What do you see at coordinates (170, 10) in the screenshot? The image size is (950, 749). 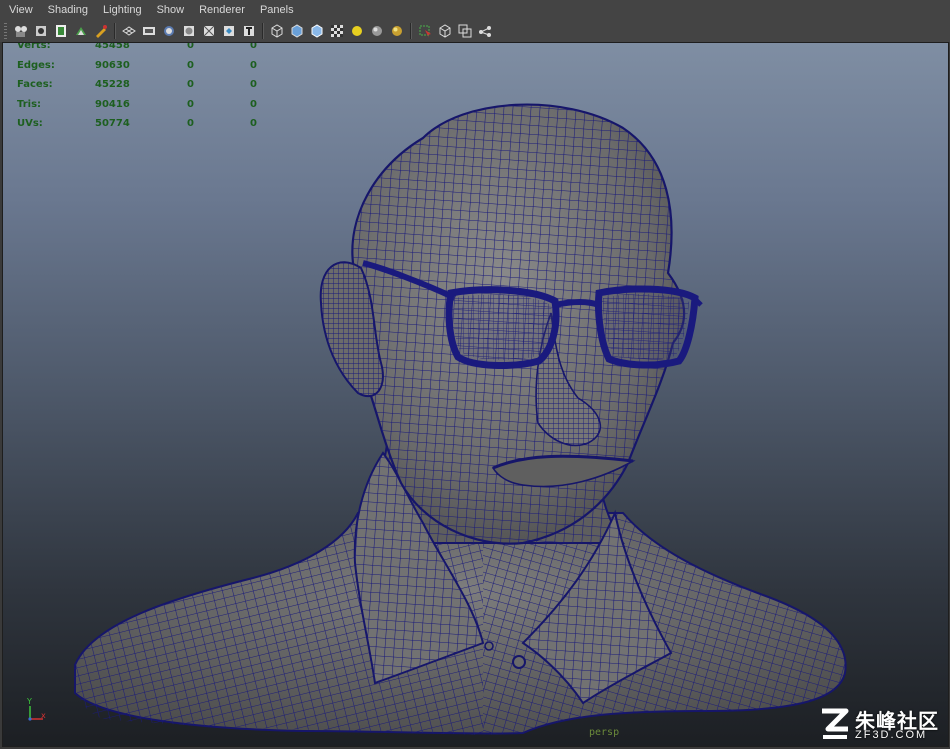 I see `menu-show: Show` at bounding box center [170, 10].